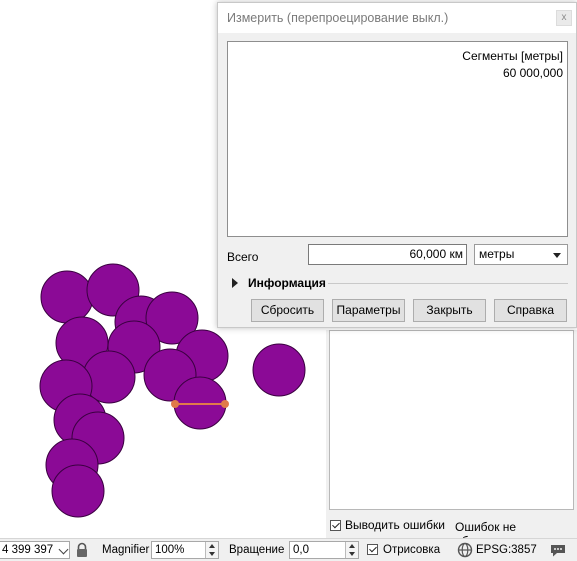  What do you see at coordinates (530, 310) in the screenshot?
I see `help-button: Справка` at bounding box center [530, 310].